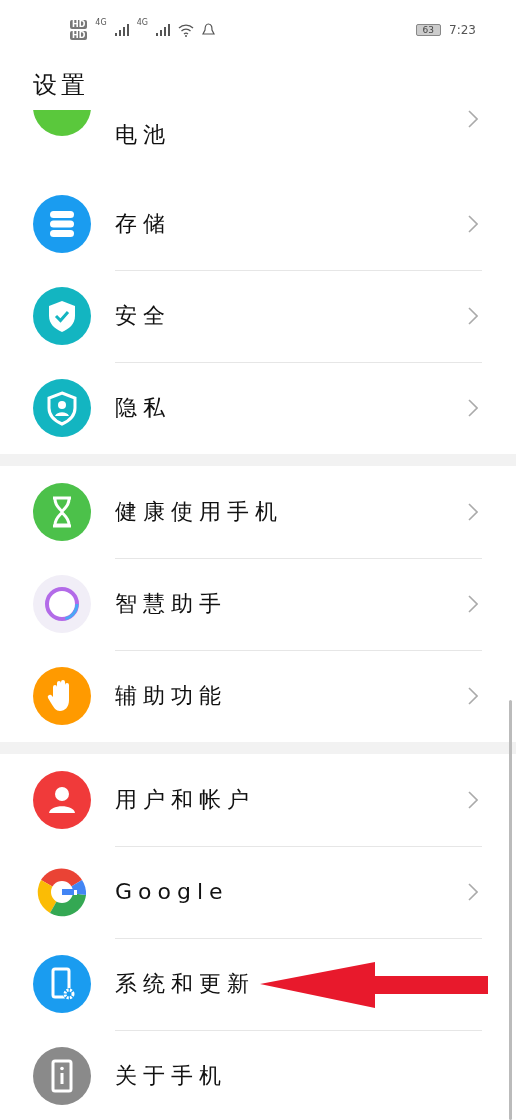  What do you see at coordinates (258, 1075) in the screenshot?
I see `settings-row: 关于手机` at bounding box center [258, 1075].